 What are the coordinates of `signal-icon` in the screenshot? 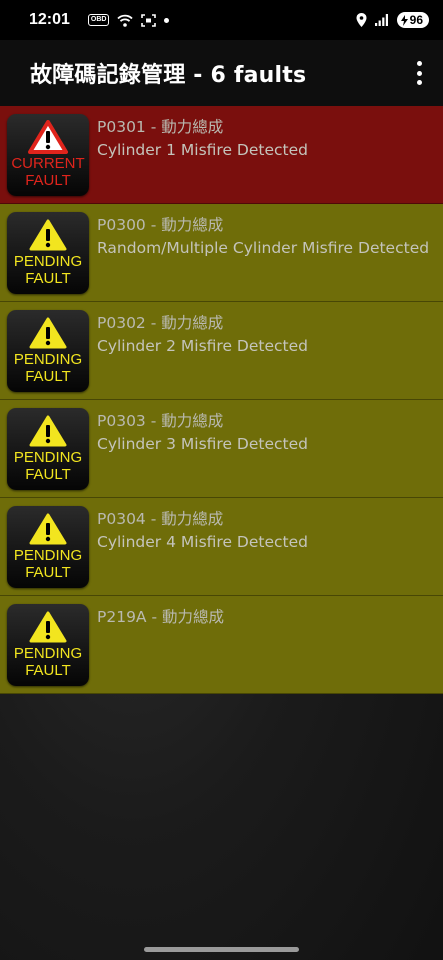 It's located at (381, 20).